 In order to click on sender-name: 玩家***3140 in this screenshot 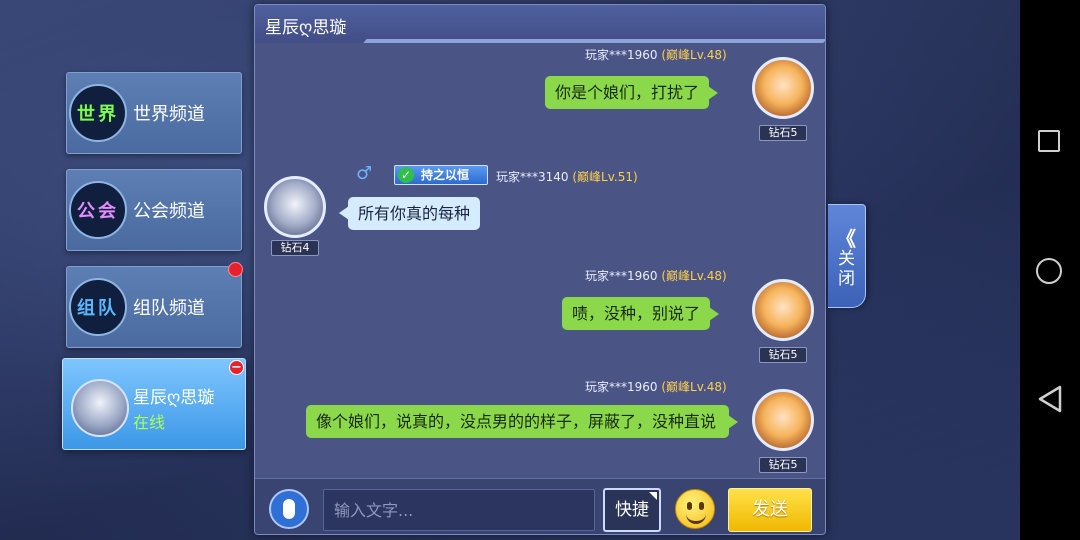, I will do `click(532, 177)`.